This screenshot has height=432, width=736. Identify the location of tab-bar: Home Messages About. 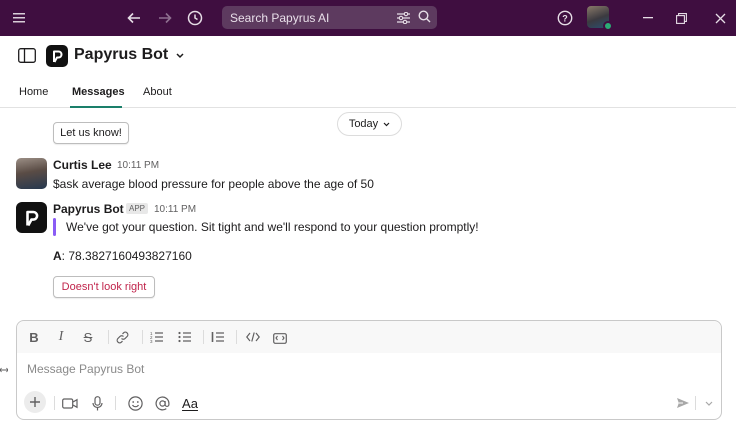
(368, 94).